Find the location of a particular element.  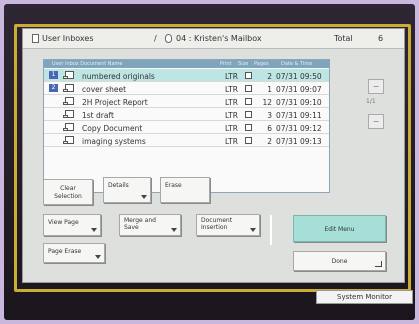

document-name: imaging systems is located at coordinates (114, 141).